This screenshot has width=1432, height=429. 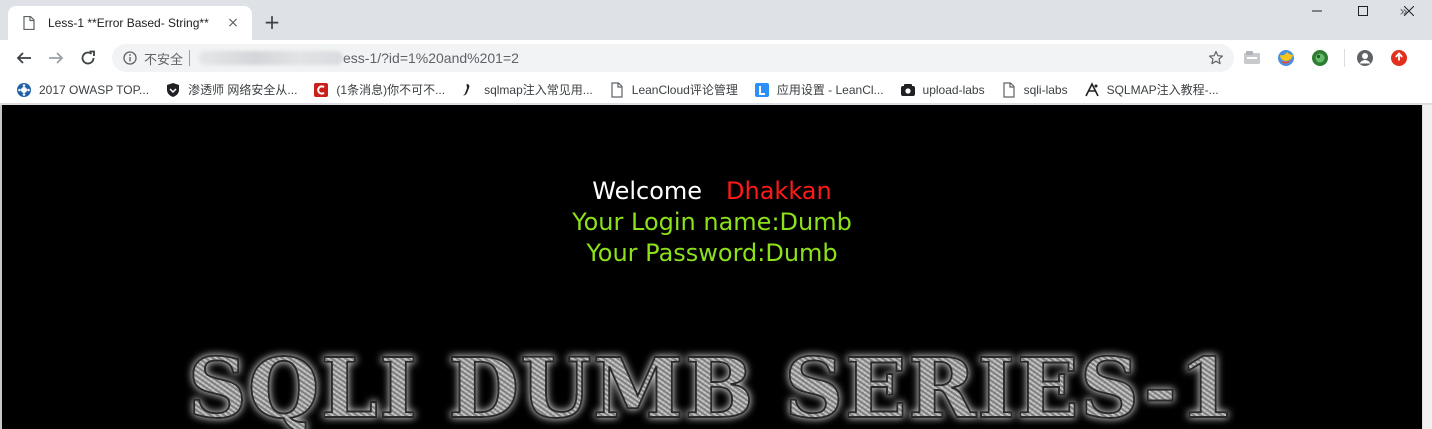 I want to click on reload-button, so click(x=88, y=58).